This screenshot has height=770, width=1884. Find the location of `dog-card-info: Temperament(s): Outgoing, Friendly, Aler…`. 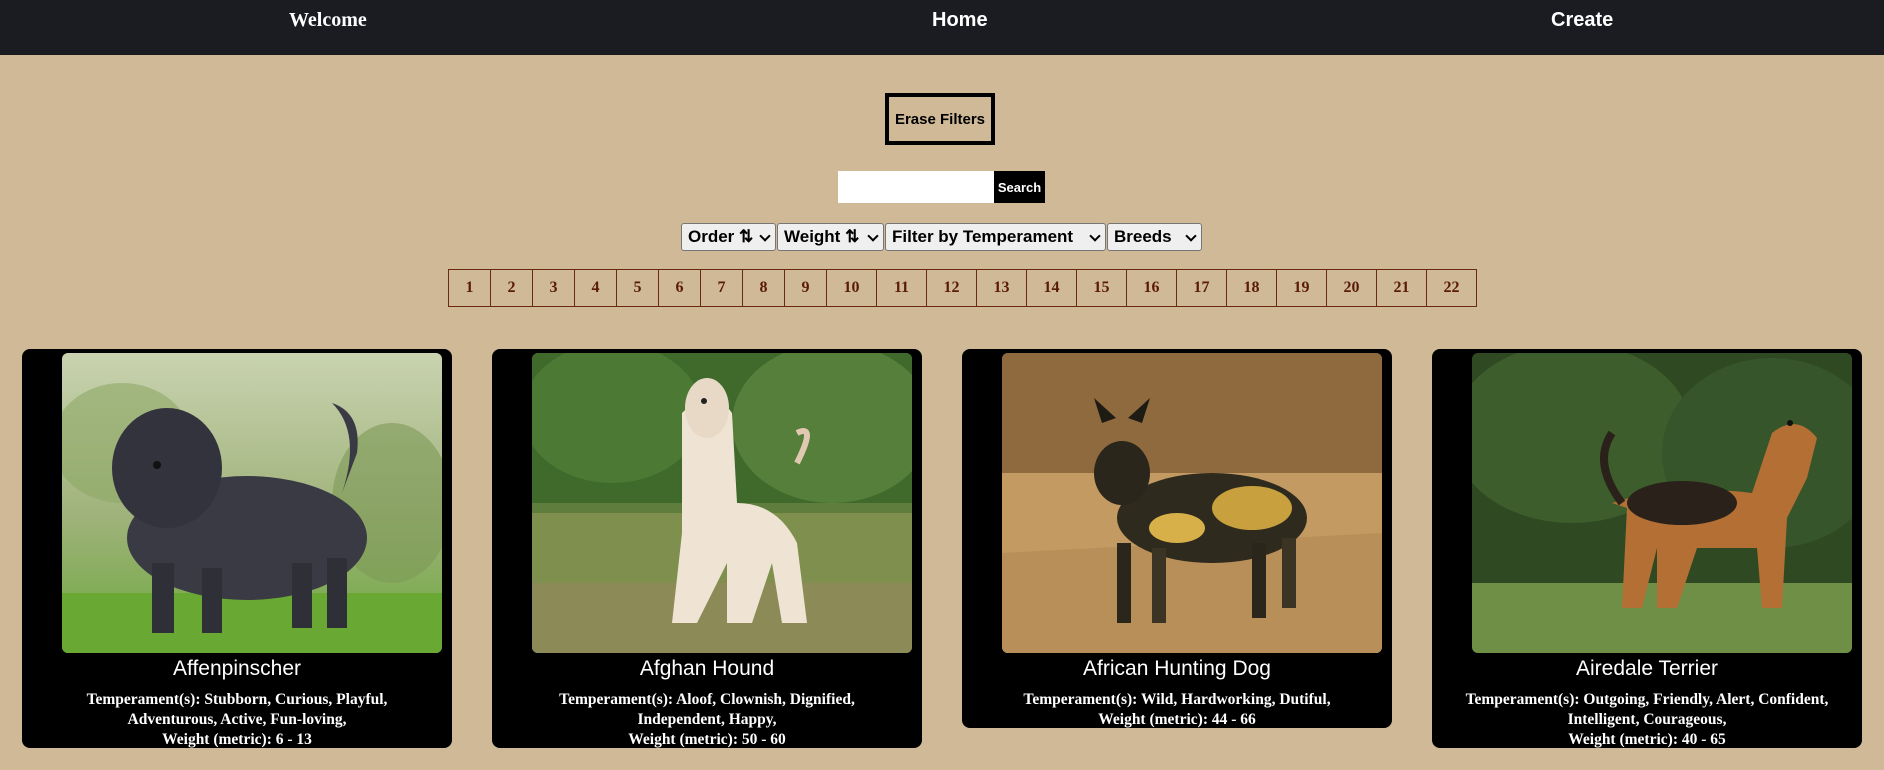

dog-card-info: Temperament(s): Outgoing, Friendly, Aler… is located at coordinates (1647, 719).